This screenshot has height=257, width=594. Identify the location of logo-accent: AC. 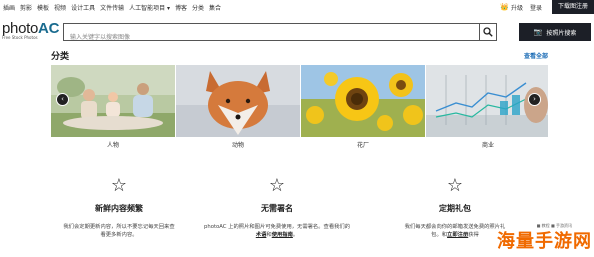
(49, 28).